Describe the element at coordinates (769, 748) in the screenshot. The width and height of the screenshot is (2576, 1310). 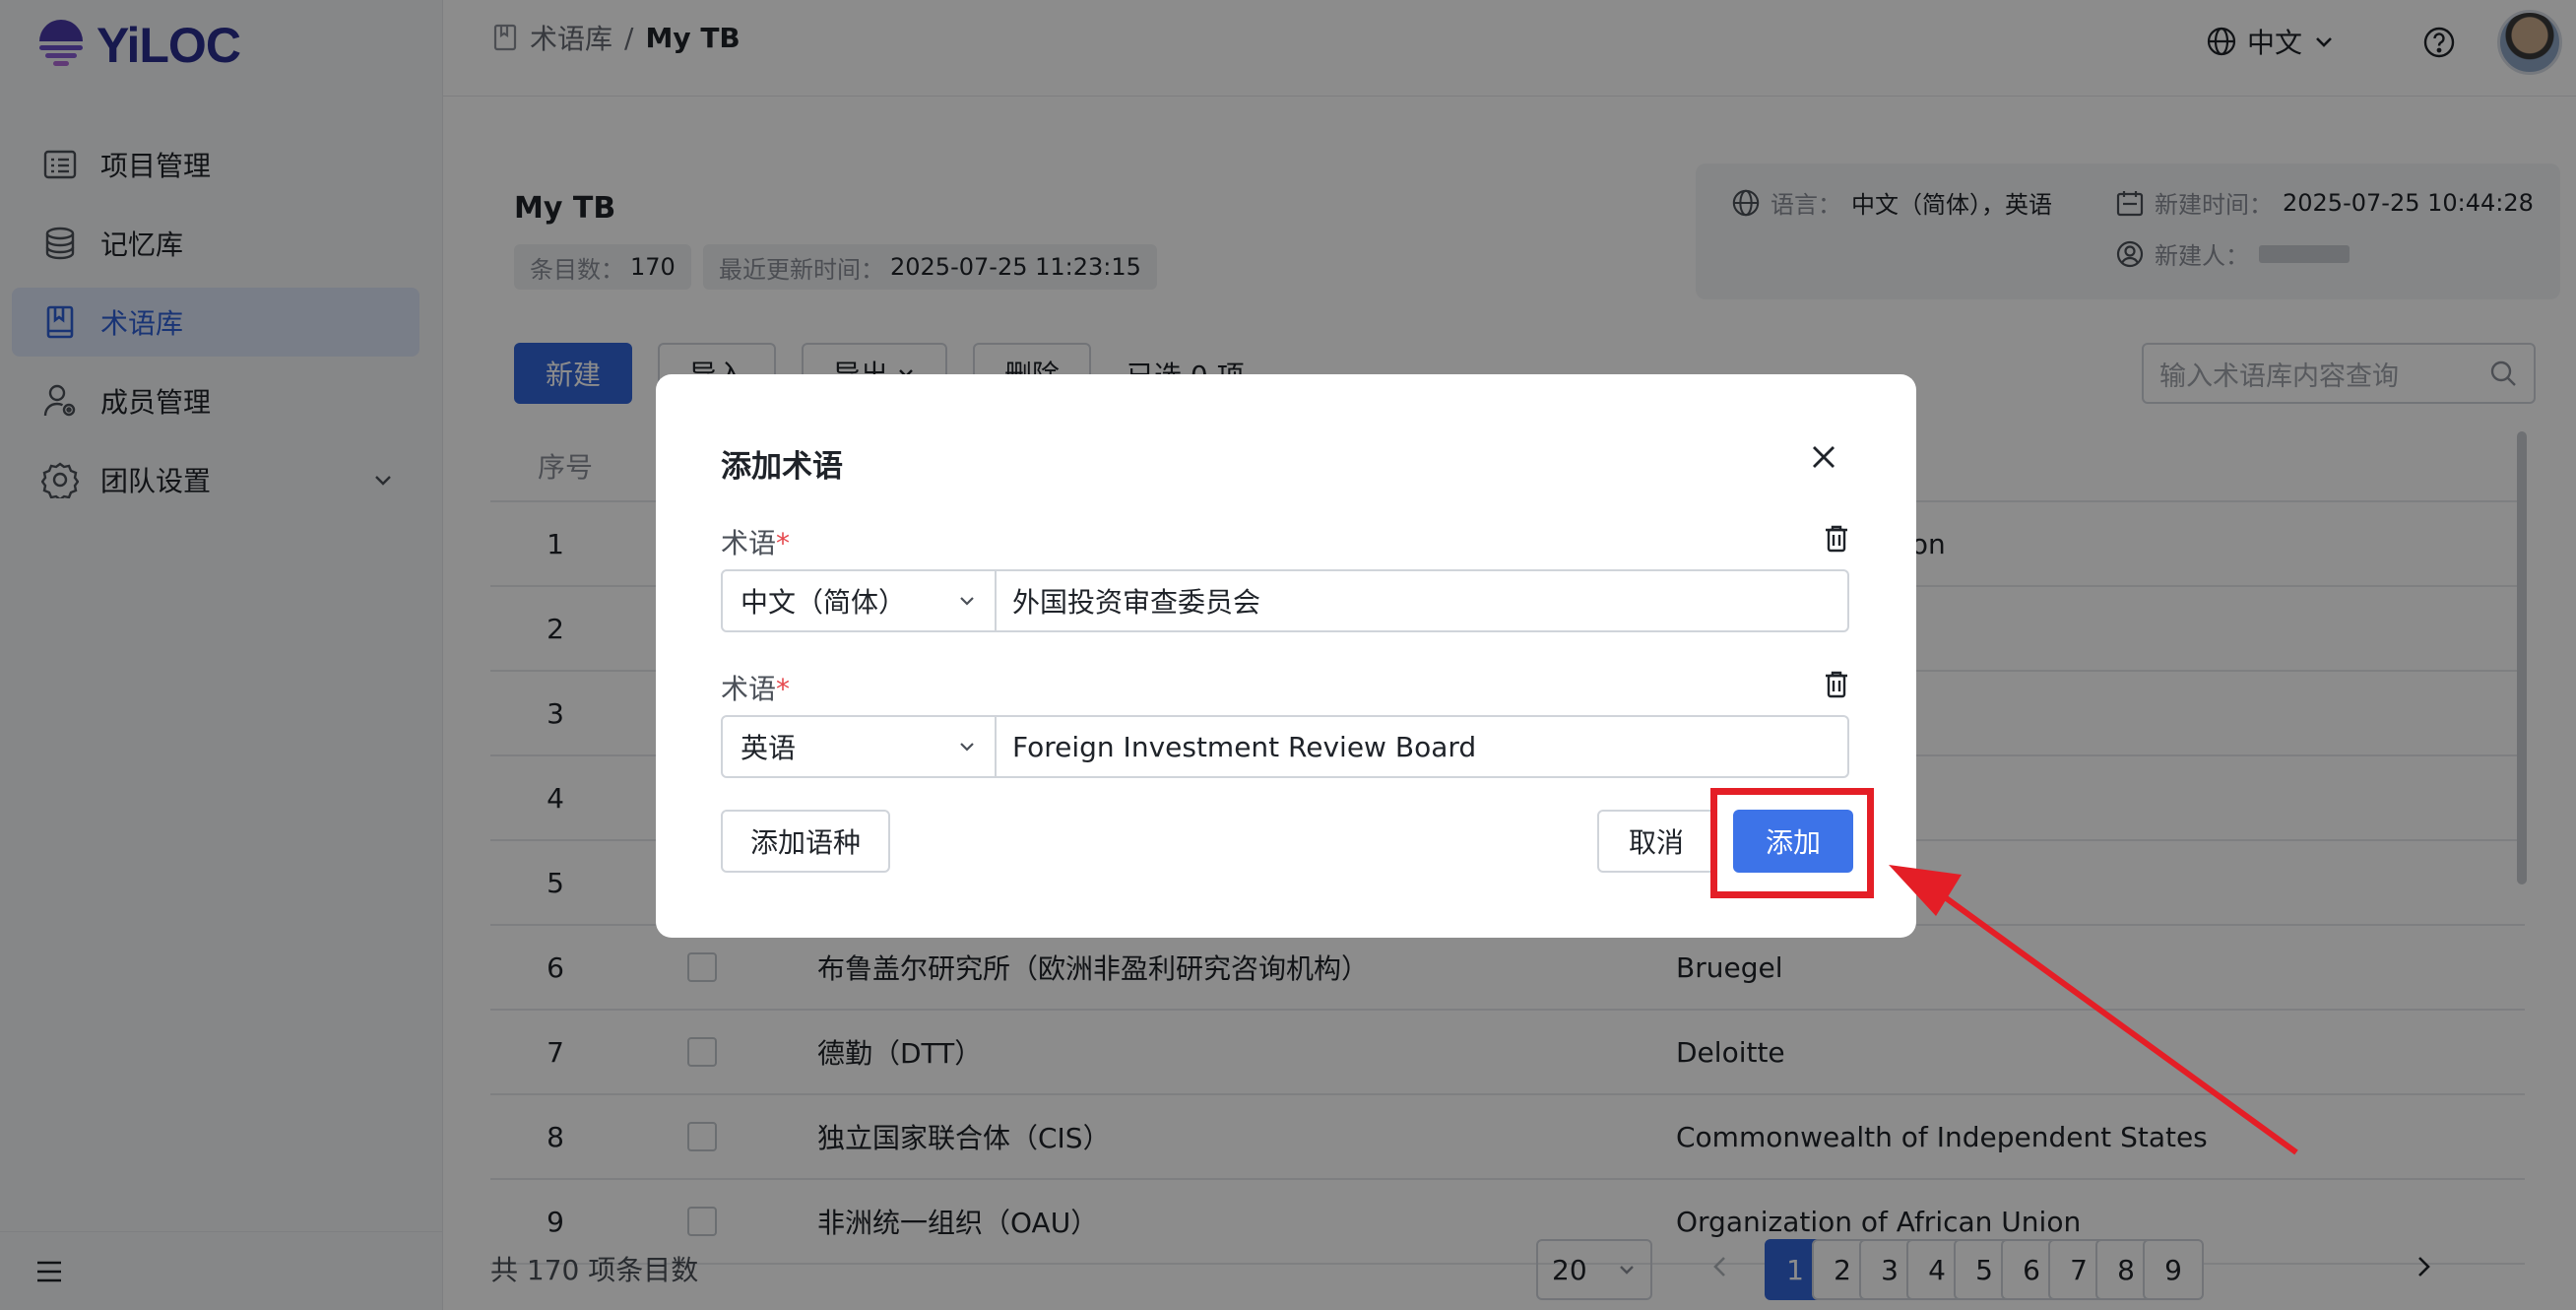
I see `language-select-value: 英语` at that location.